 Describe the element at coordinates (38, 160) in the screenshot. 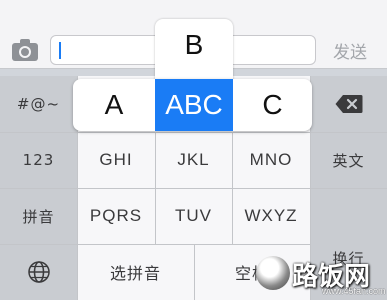

I see `numbers-key: 123` at that location.